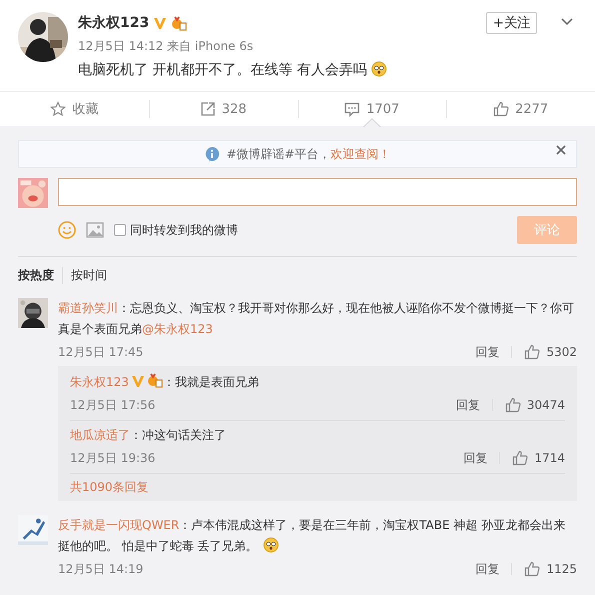  I want to click on comment-action: 1707, so click(372, 109).